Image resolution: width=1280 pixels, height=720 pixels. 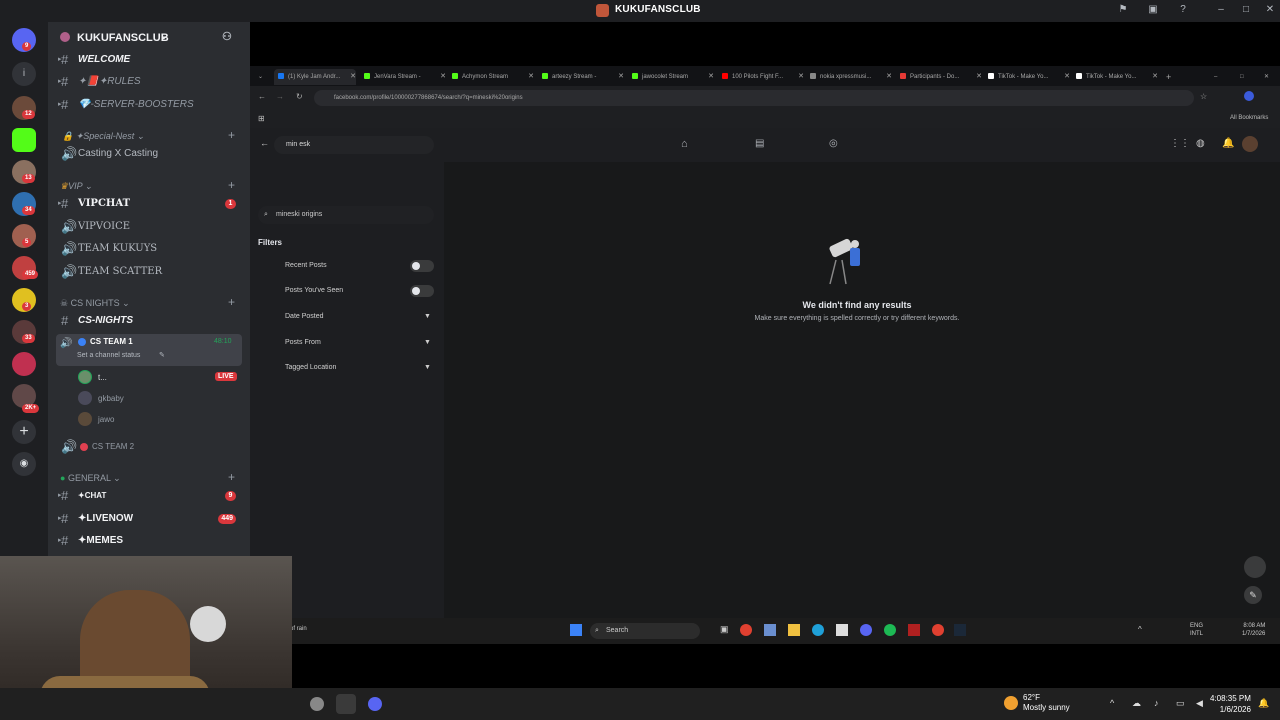 I want to click on edge-icon, so click(x=818, y=630).